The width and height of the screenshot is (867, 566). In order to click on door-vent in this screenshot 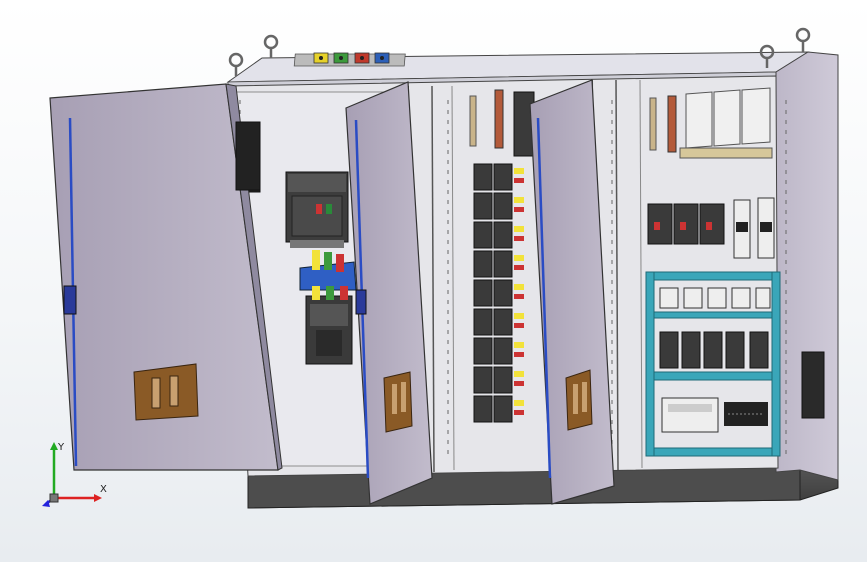, I will do `click(248, 156)`.